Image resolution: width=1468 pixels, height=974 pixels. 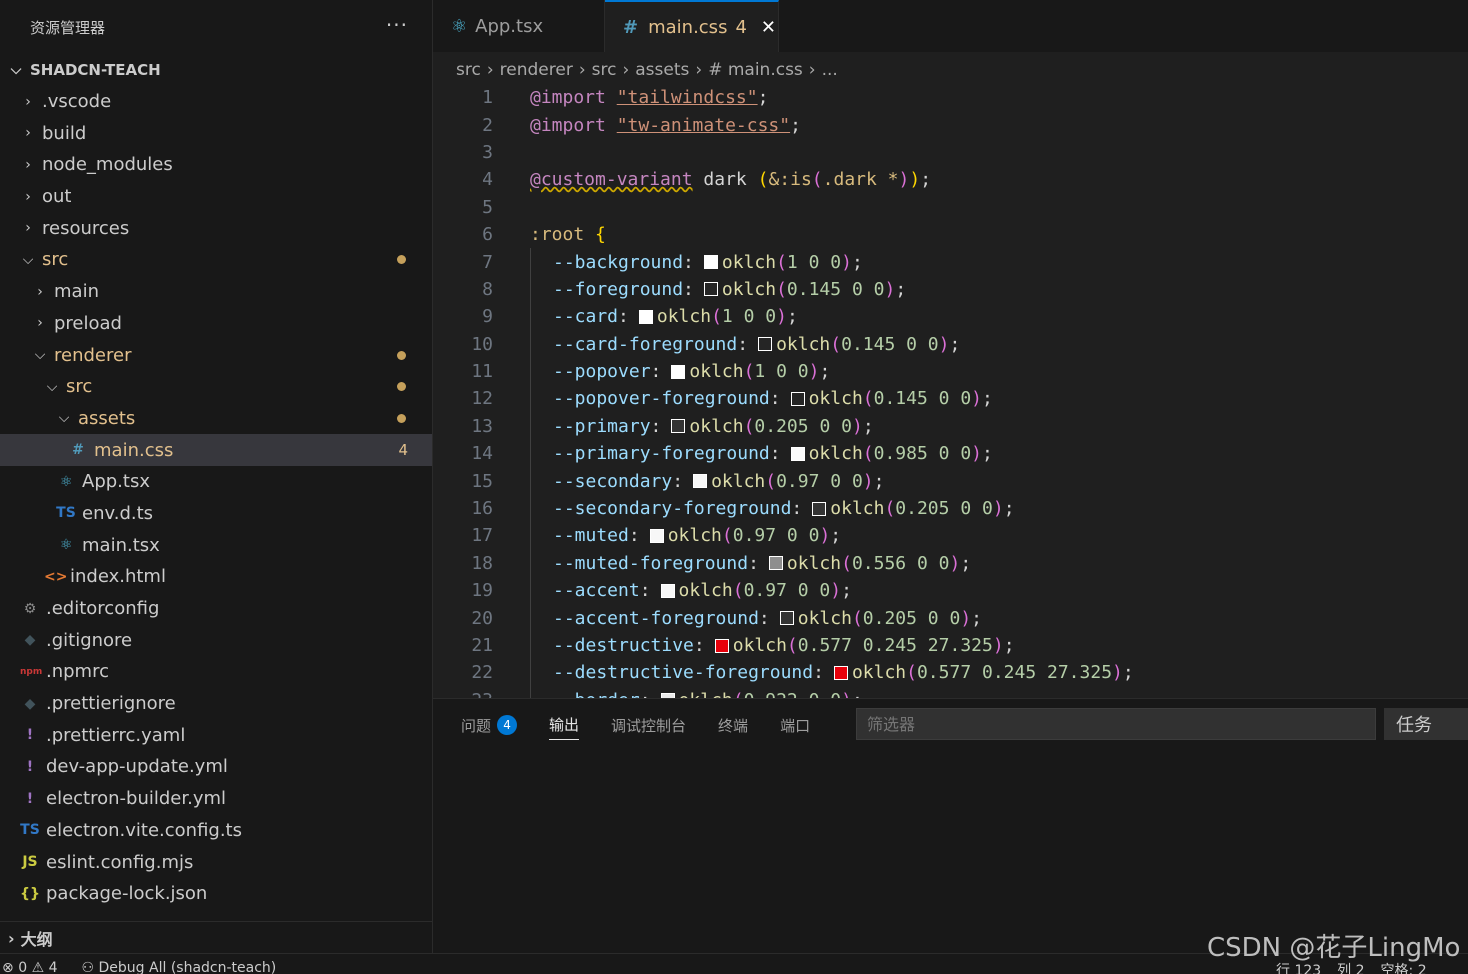 I want to click on css-value: 0.985 0 0, so click(x=922, y=454).